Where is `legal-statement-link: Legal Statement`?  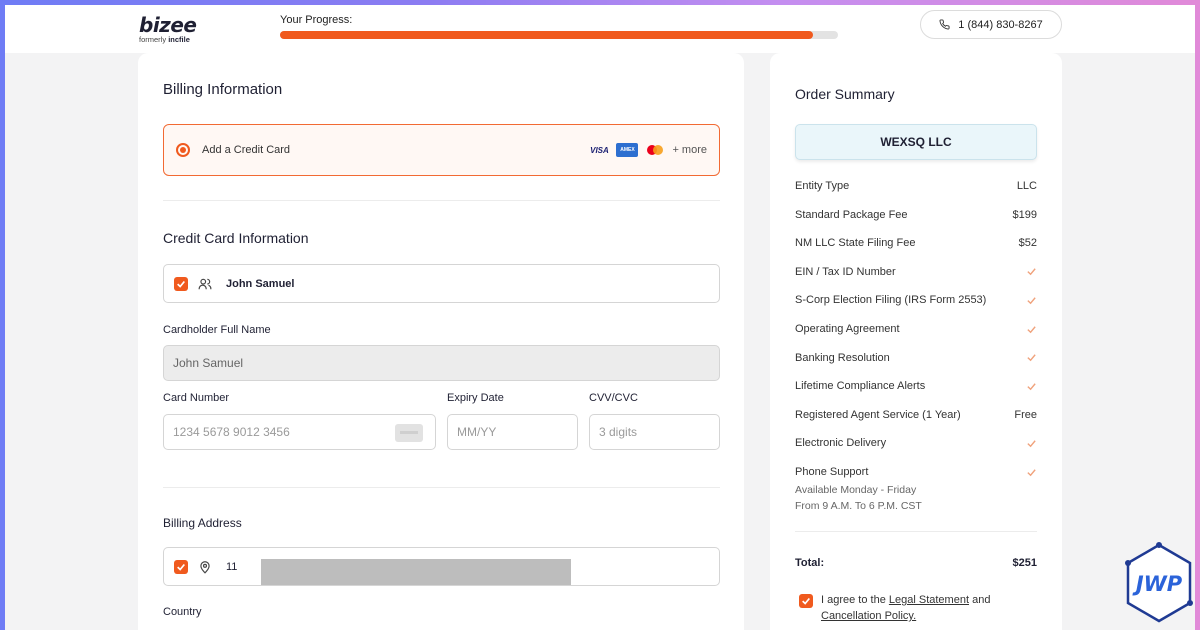 legal-statement-link: Legal Statement is located at coordinates (929, 600).